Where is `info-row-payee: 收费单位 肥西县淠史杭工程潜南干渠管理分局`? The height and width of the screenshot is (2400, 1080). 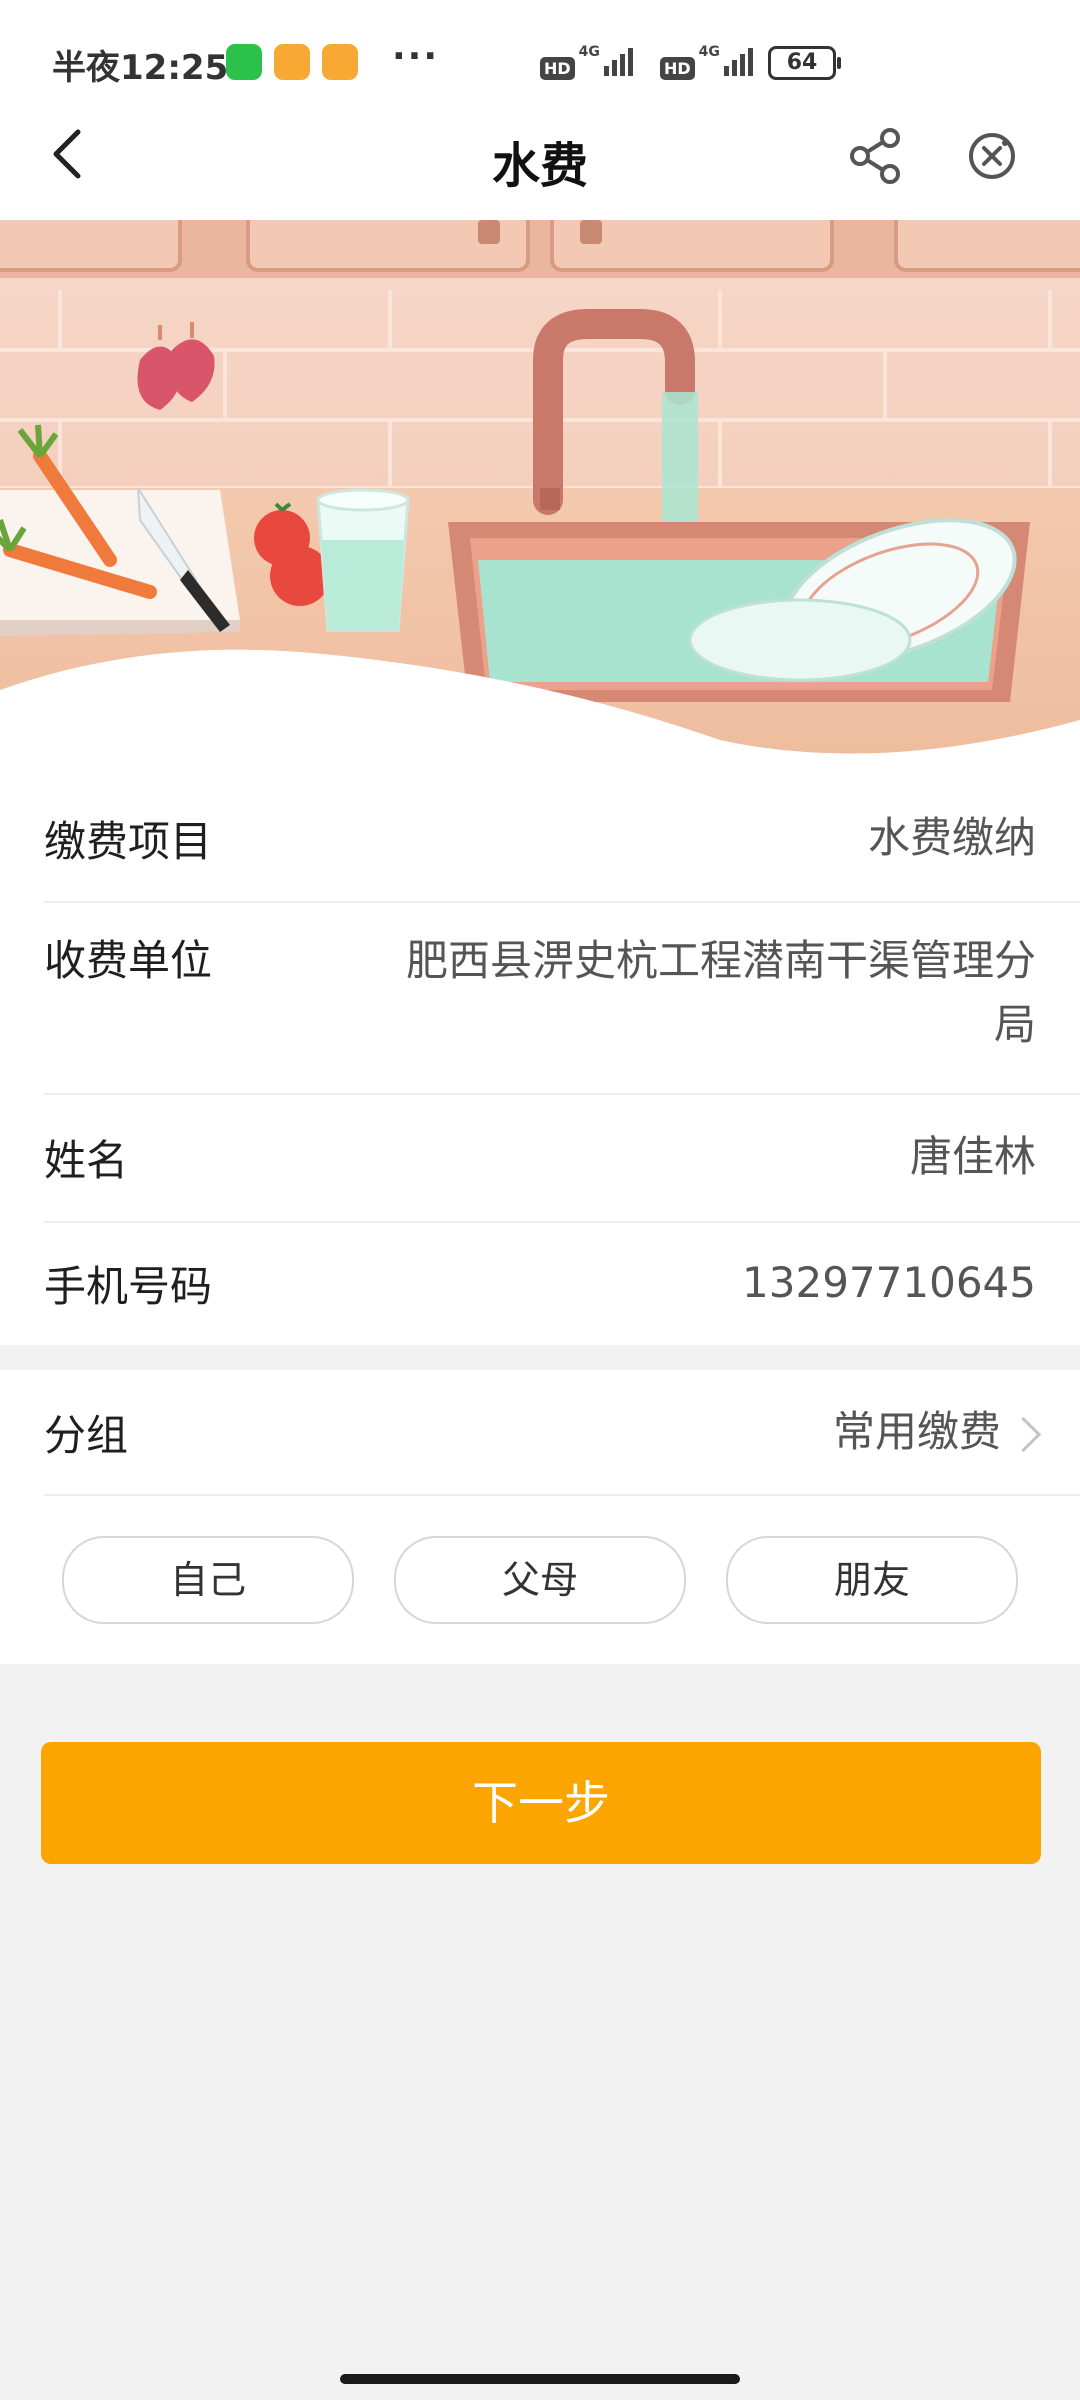 info-row-payee: 收费单位 肥西县淠史杭工程潜南干渠管理分局 is located at coordinates (540, 997).